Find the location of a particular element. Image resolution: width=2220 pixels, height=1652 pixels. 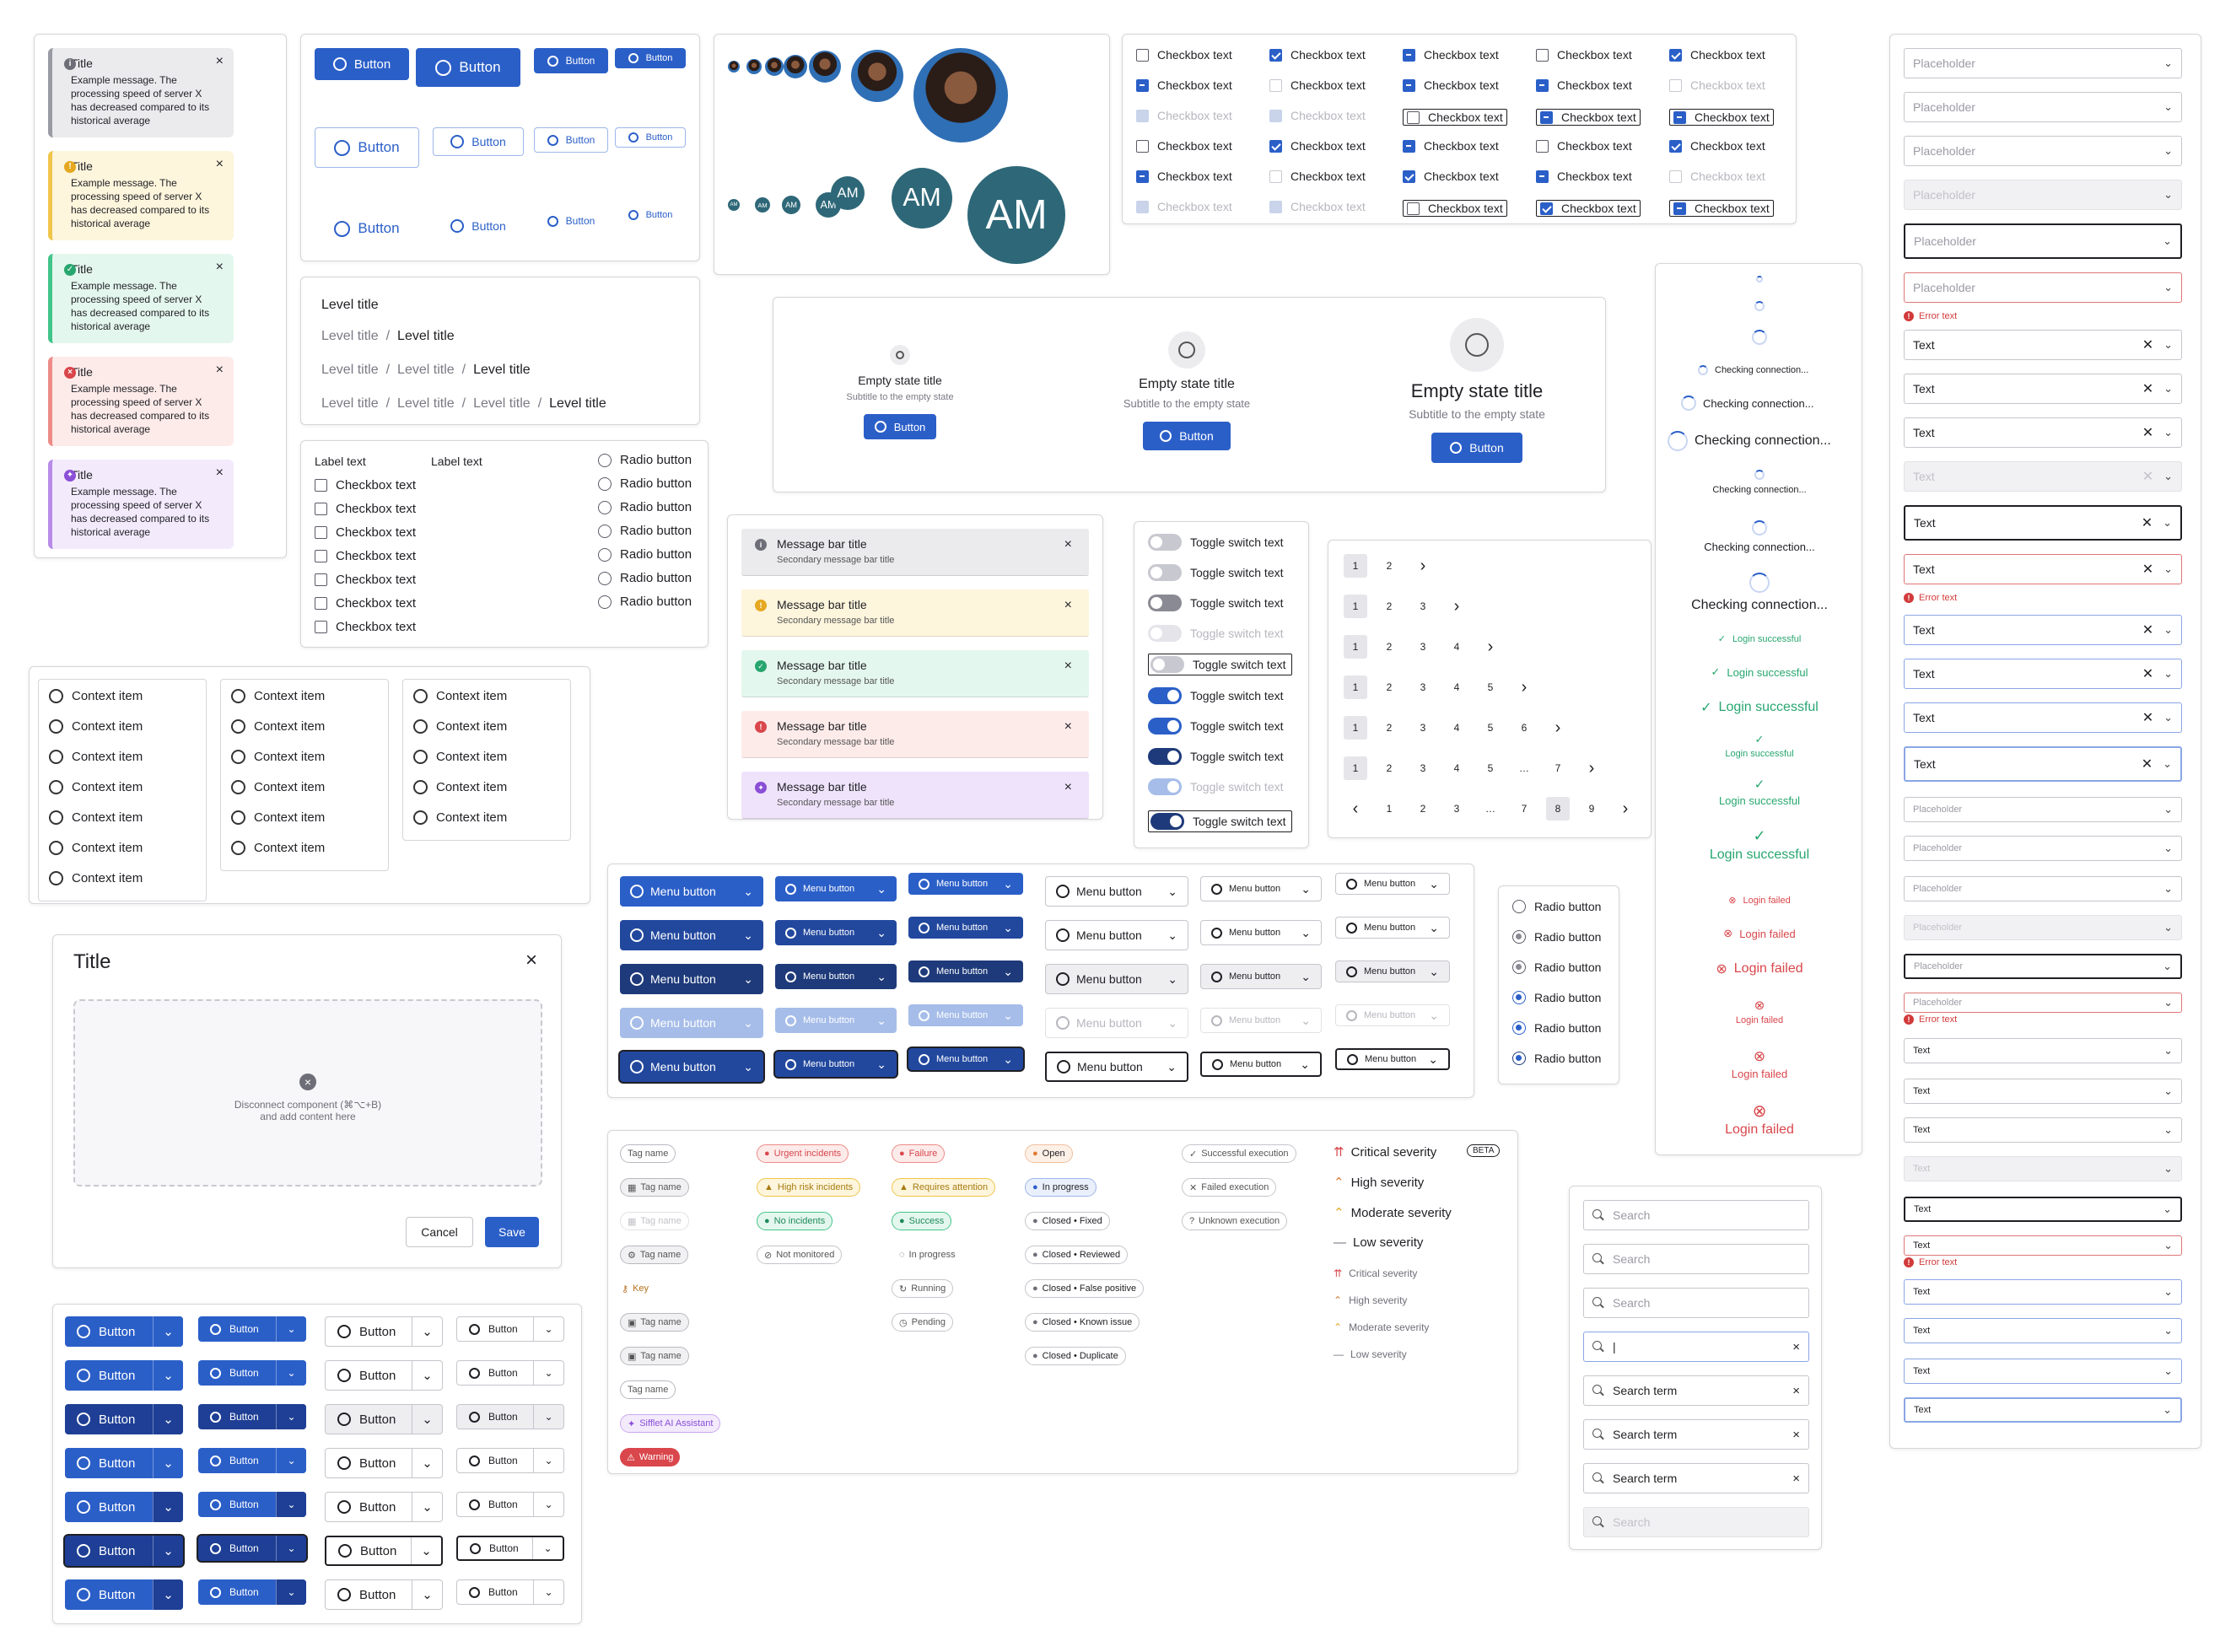

page-number: 4 is located at coordinates (1457, 647).